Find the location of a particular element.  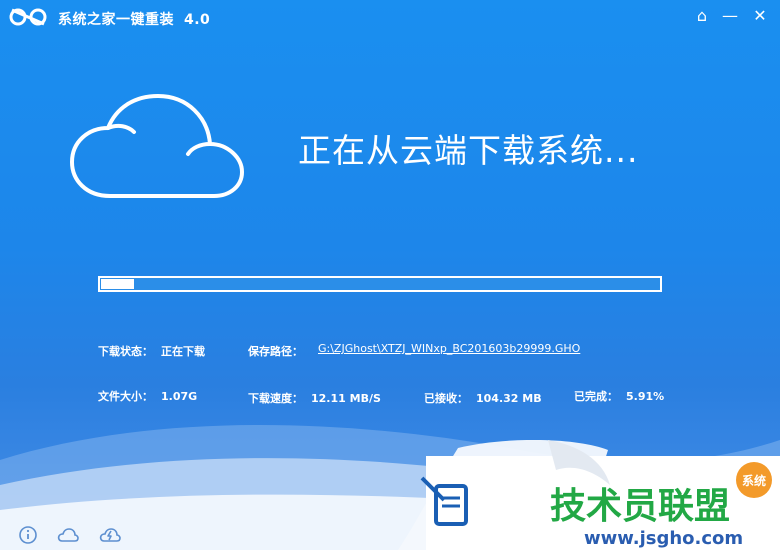

lightning-icon is located at coordinates (110, 535).